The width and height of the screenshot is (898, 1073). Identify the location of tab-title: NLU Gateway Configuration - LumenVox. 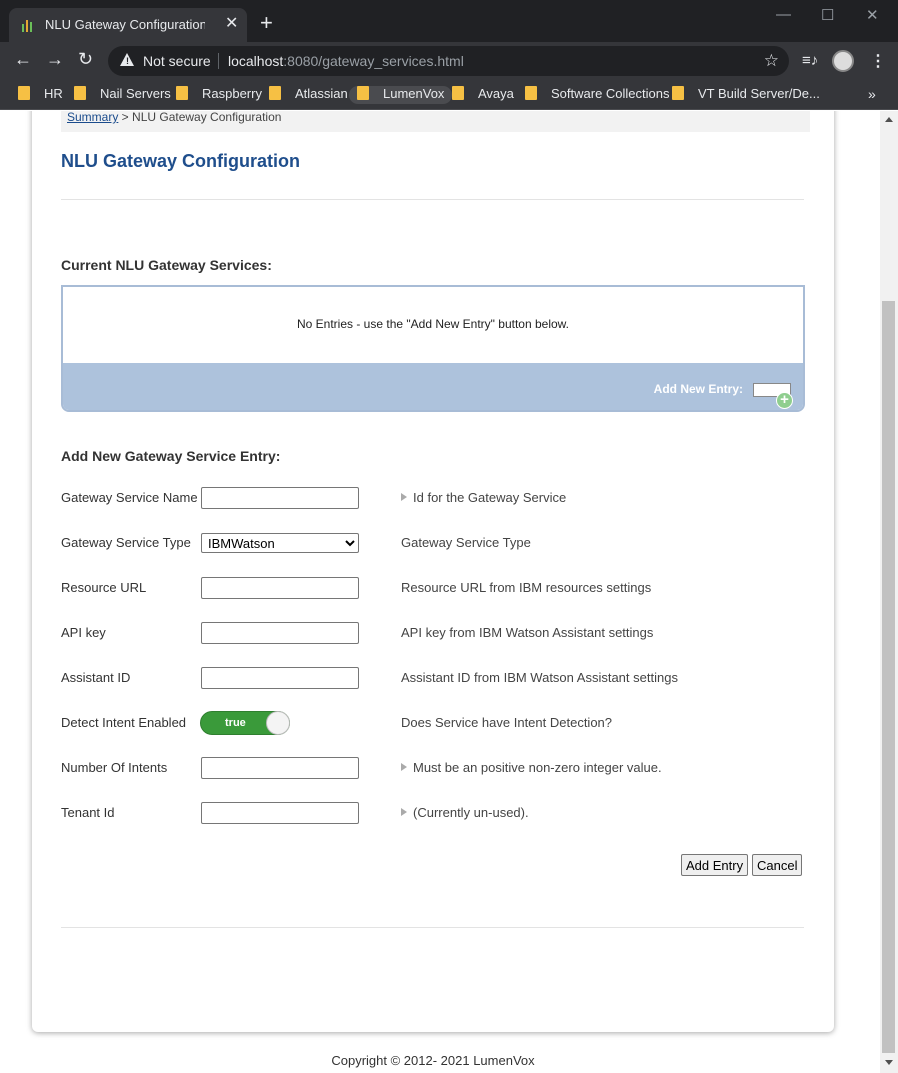
(125, 24).